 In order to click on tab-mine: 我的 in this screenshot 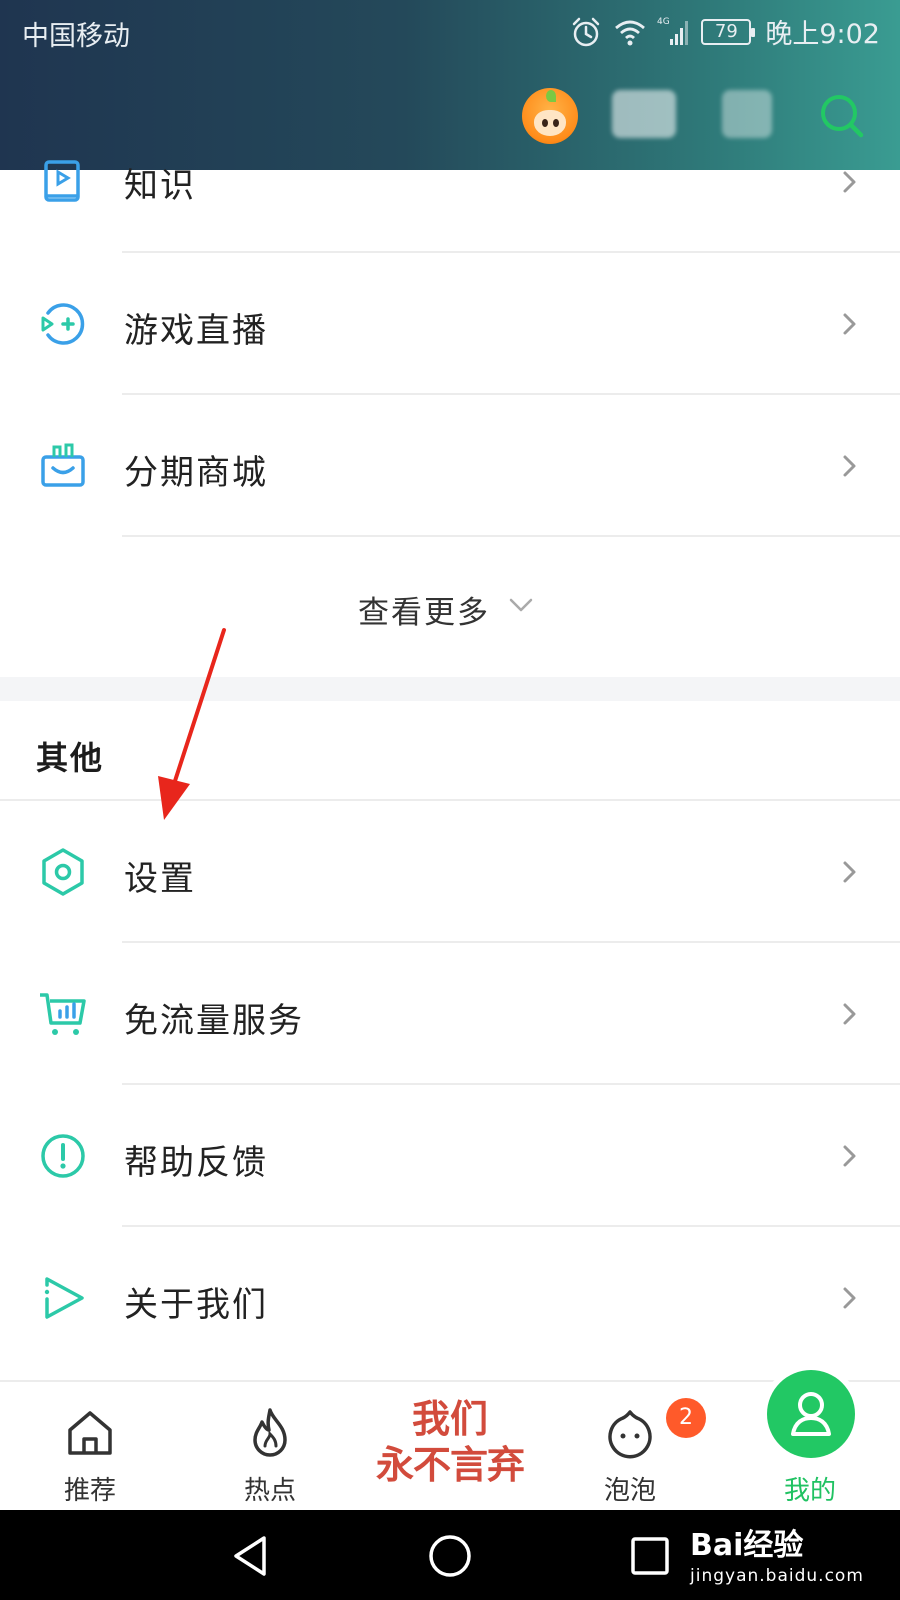, I will do `click(810, 1441)`.